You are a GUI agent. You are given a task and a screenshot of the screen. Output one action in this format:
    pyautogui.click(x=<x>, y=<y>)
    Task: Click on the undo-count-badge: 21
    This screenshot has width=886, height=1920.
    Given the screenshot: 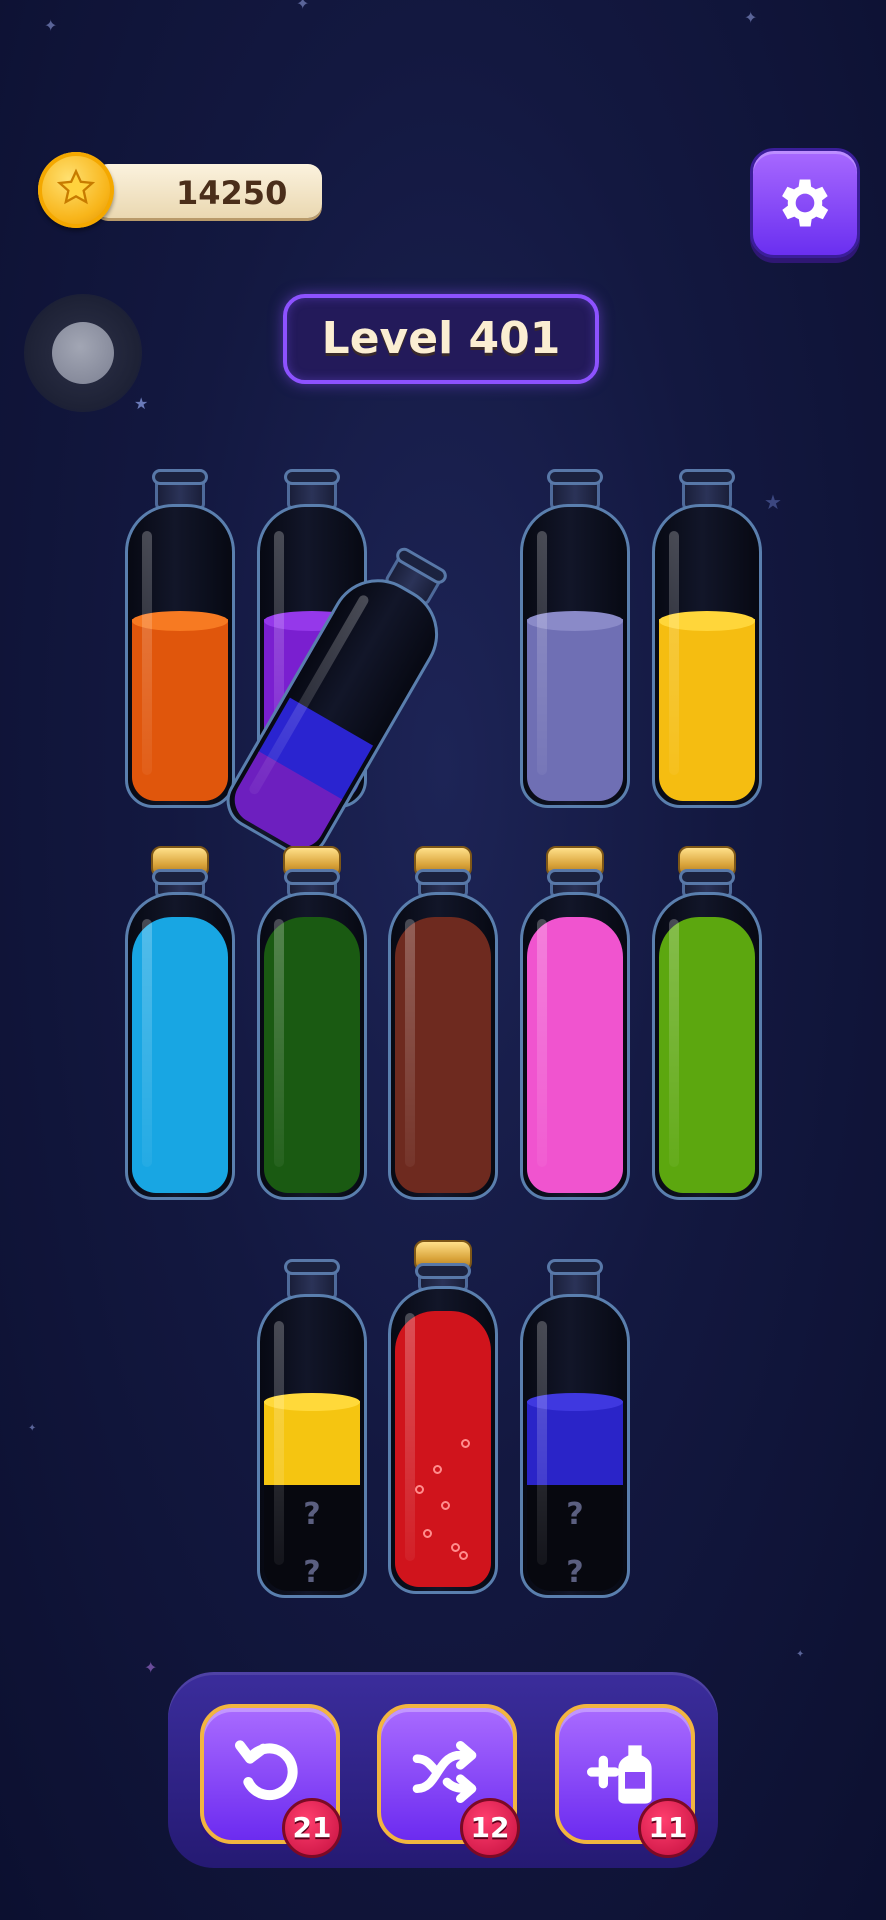 What is the action you would take?
    pyautogui.click(x=312, y=1828)
    